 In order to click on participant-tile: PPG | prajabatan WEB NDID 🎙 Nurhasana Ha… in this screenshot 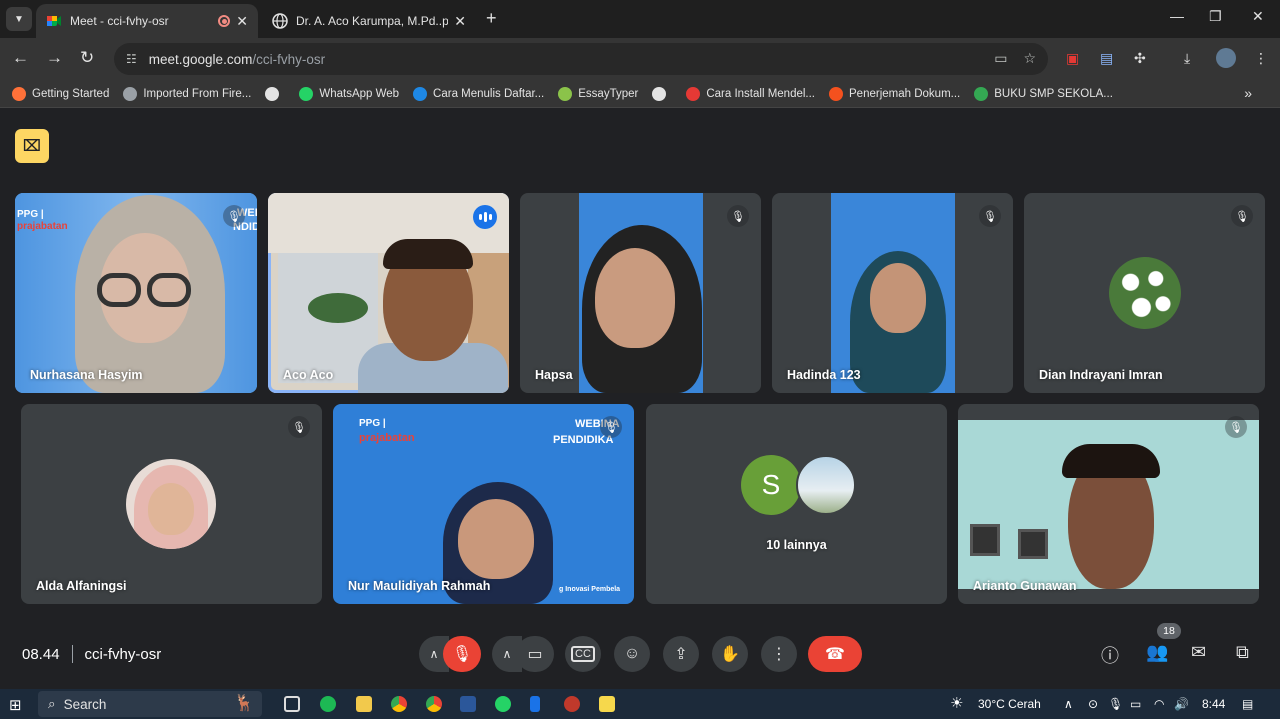, I will do `click(136, 293)`.